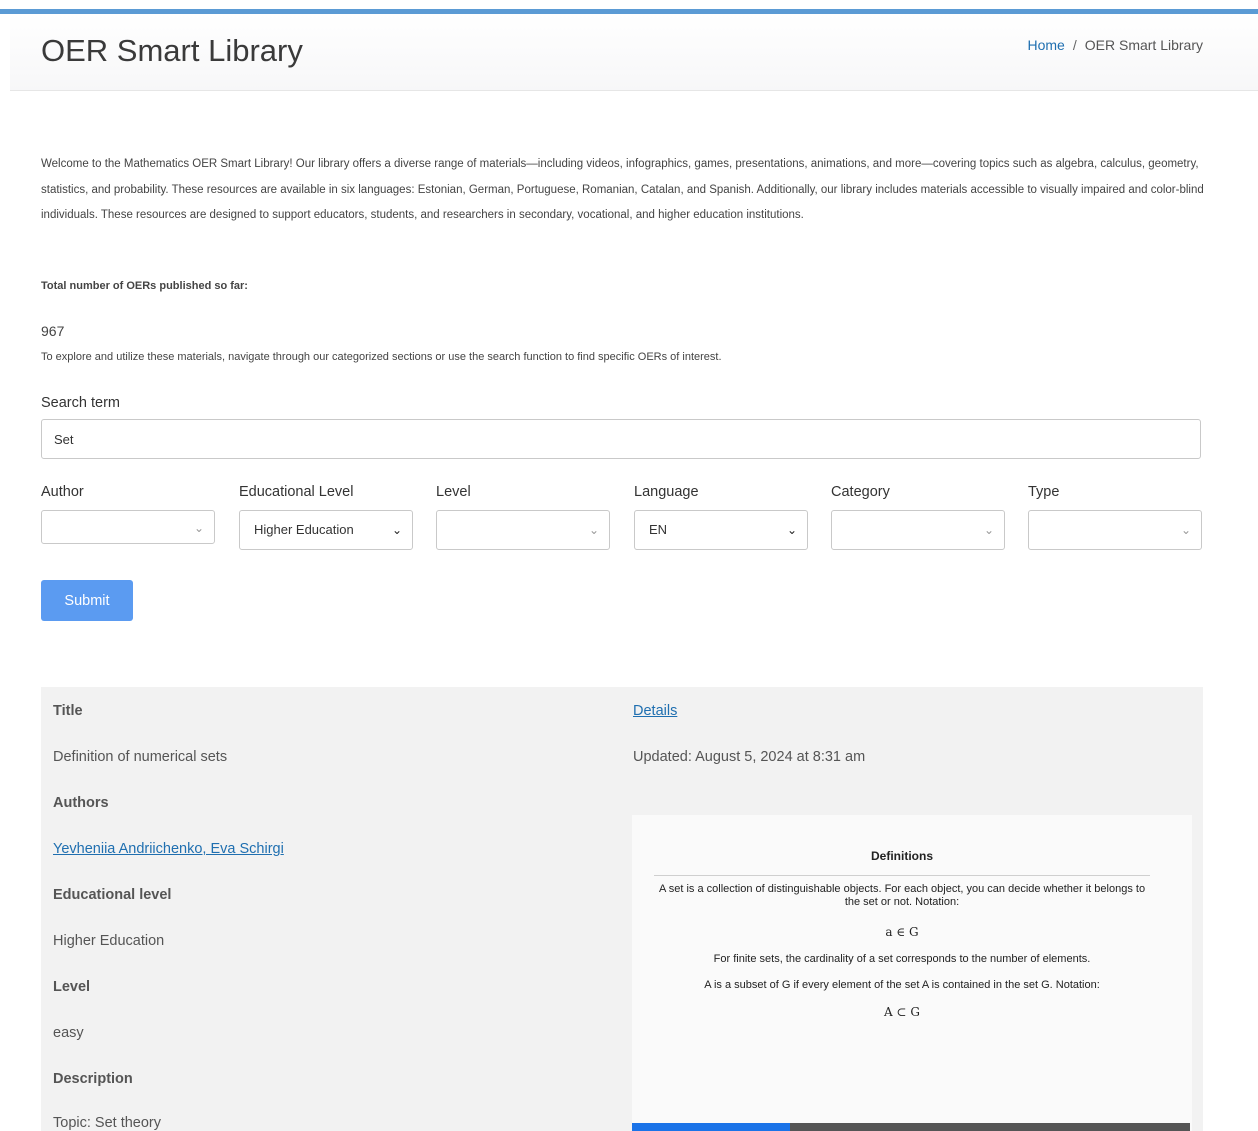 This screenshot has height=1131, width=1258. Describe the element at coordinates (990, 1127) in the screenshot. I see `preview-control-bar-gray` at that location.